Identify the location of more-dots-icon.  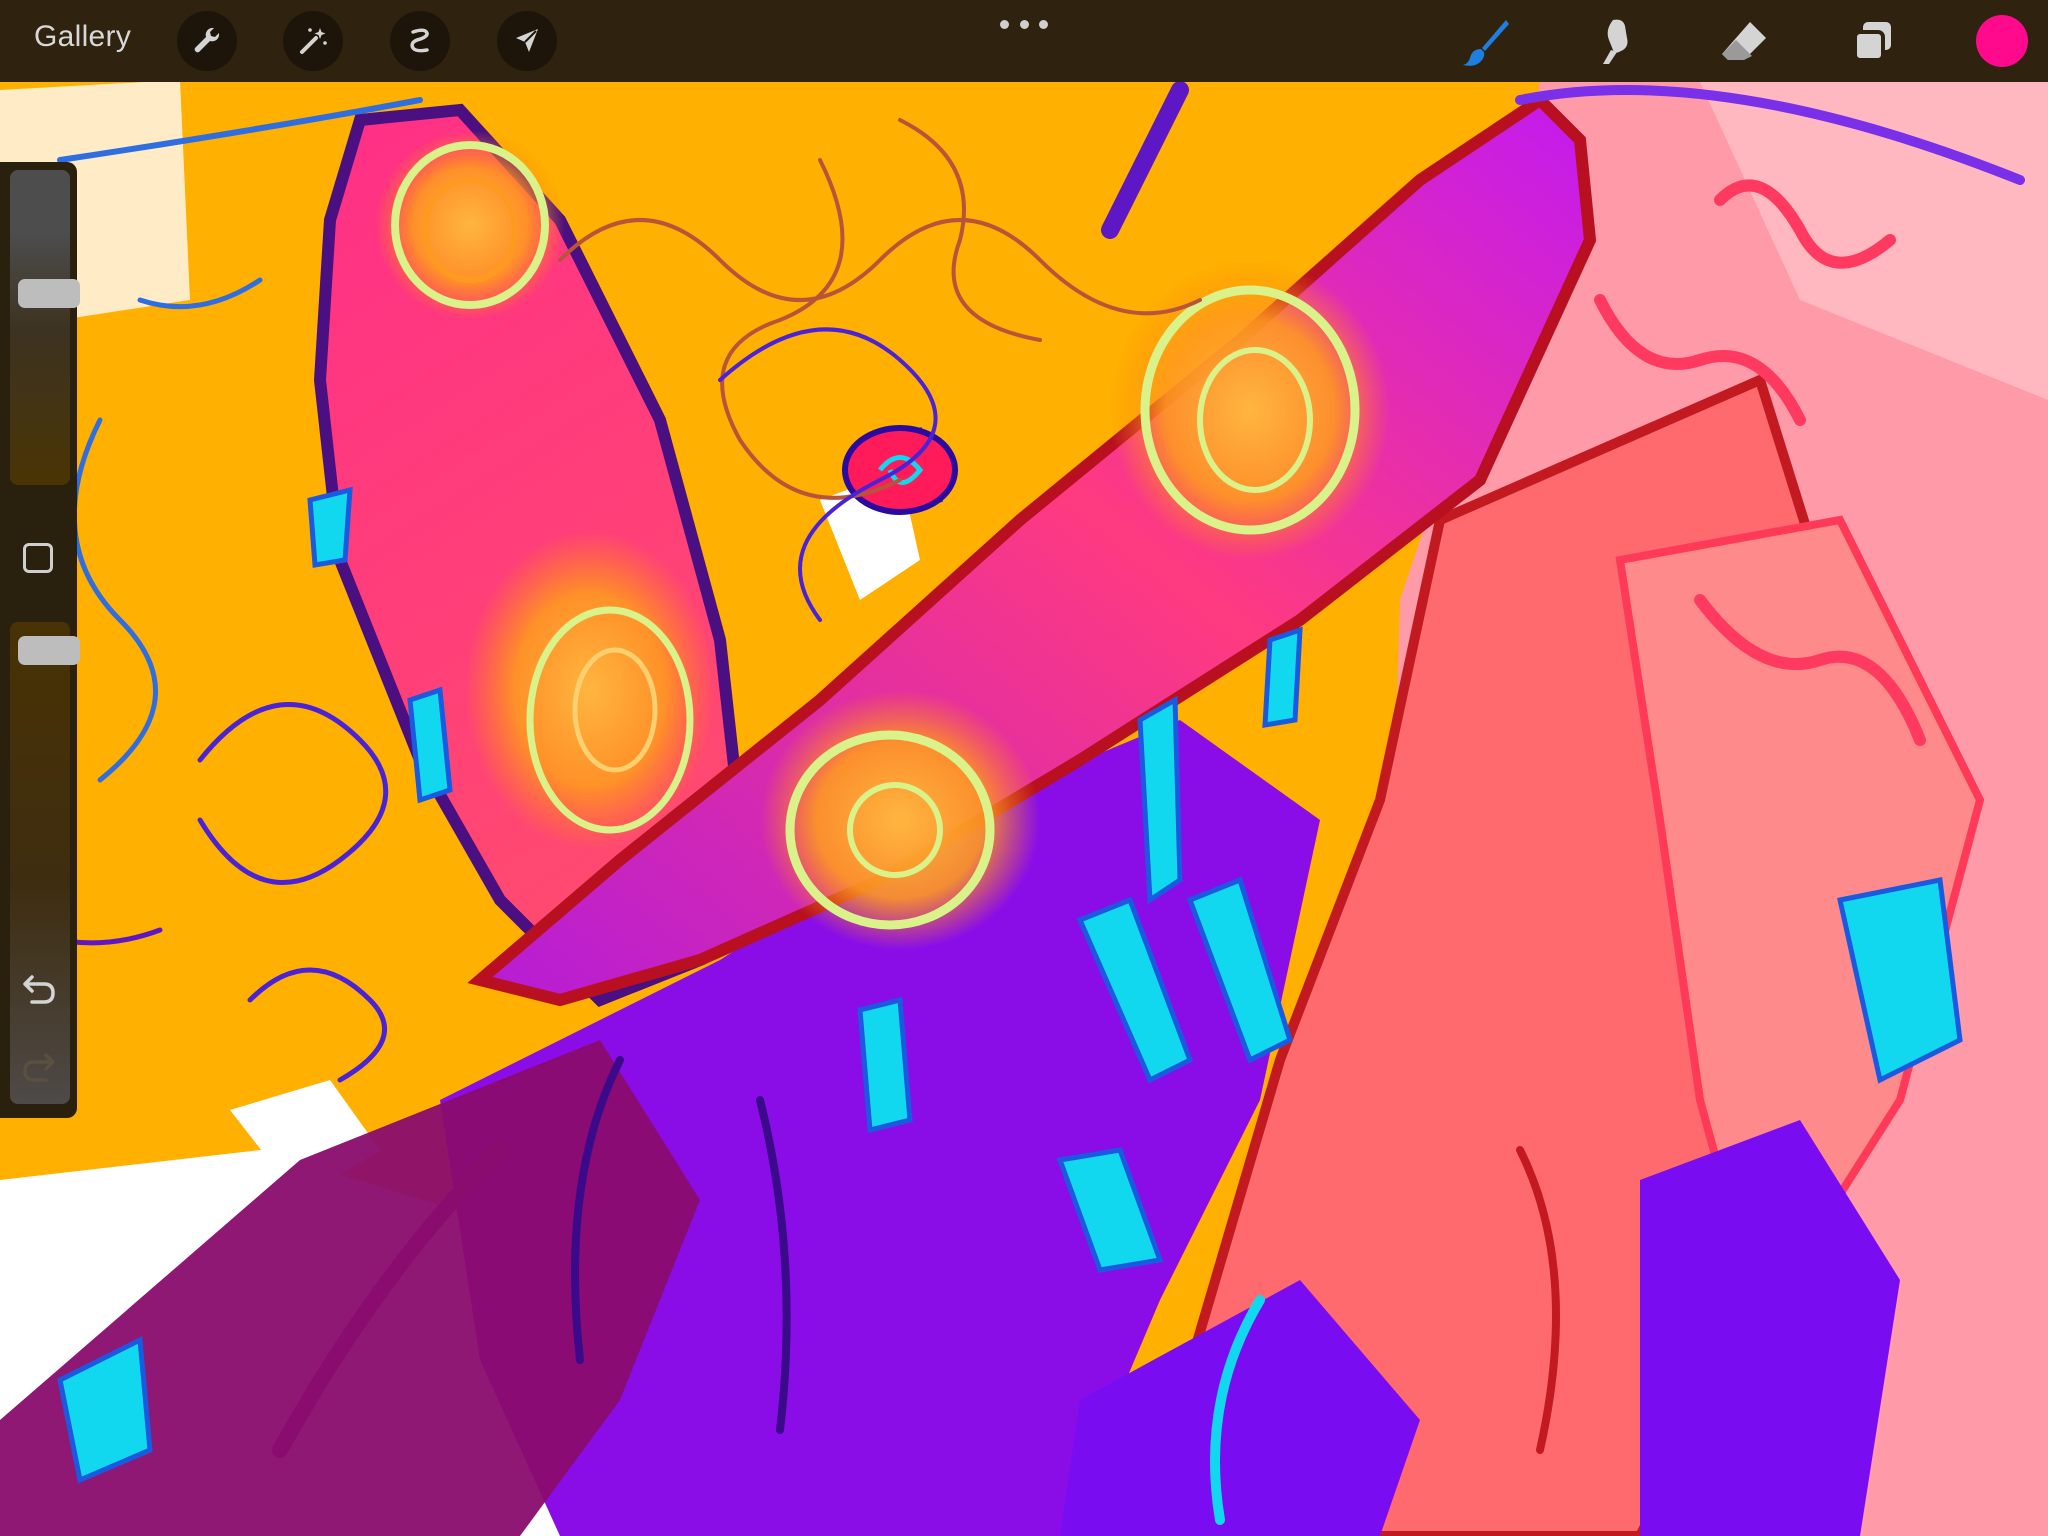
(1024, 24).